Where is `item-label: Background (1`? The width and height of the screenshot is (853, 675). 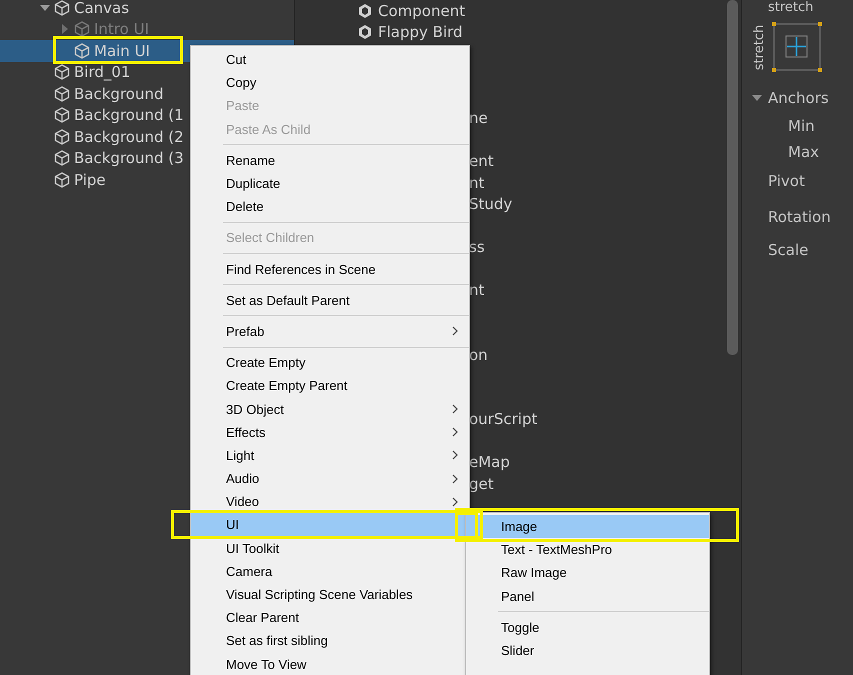
item-label: Background (1 is located at coordinates (129, 115).